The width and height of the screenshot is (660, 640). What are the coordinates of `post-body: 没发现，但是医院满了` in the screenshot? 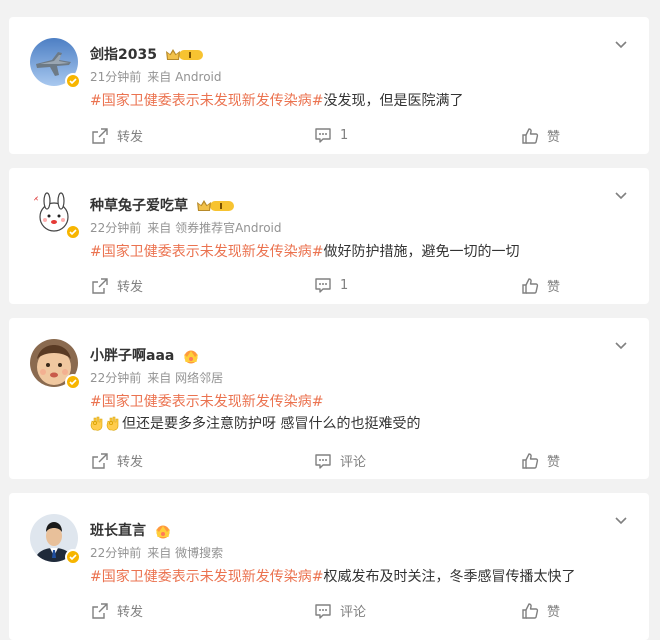 It's located at (393, 101).